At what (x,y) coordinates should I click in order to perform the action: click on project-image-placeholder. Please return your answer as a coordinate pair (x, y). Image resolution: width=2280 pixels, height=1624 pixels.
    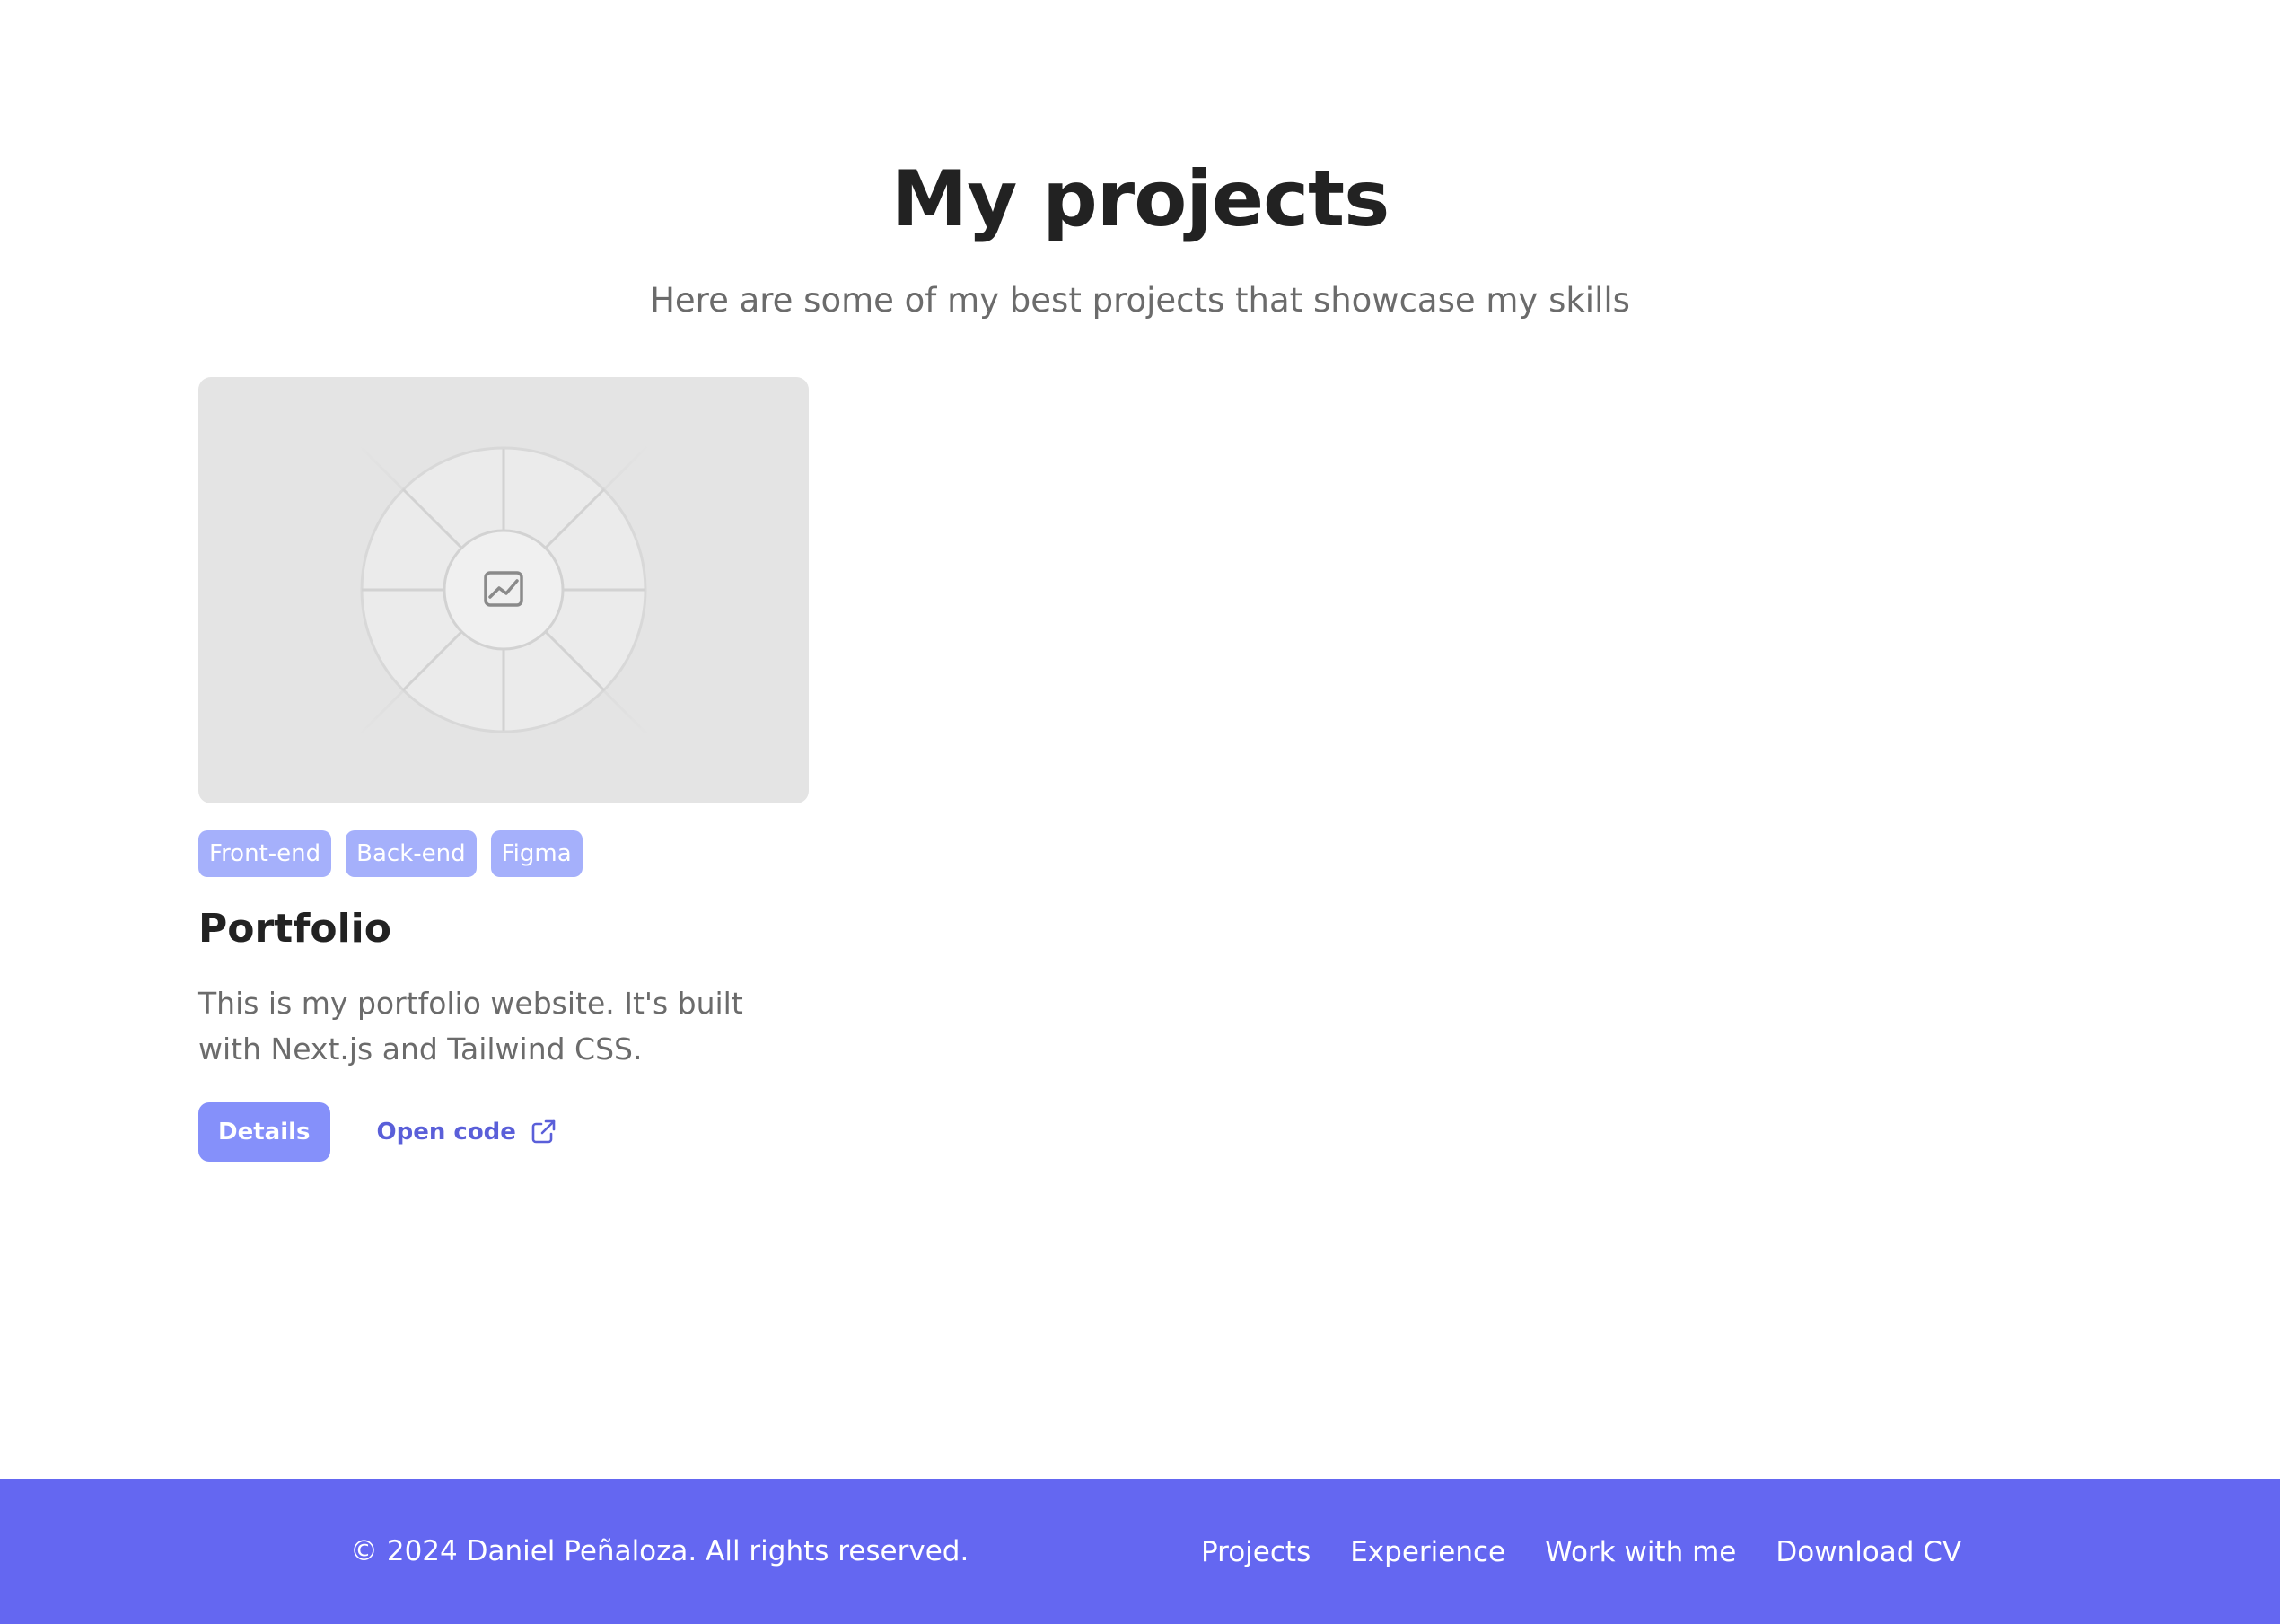
    Looking at the image, I should click on (503, 590).